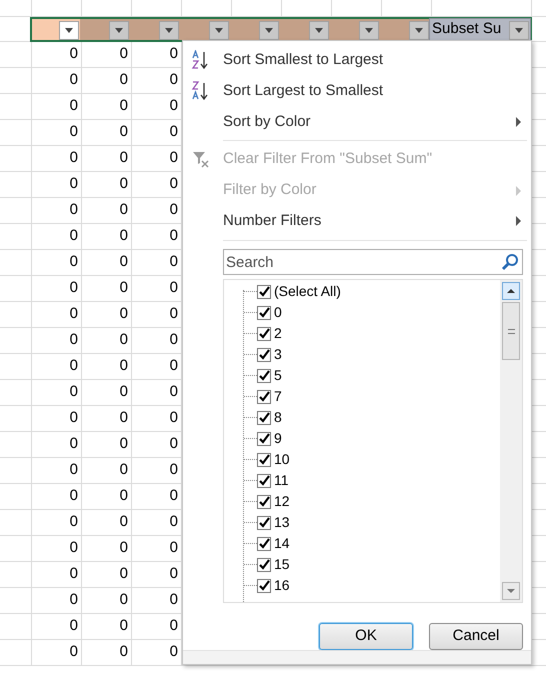  I want to click on value-label: 0, so click(278, 312).